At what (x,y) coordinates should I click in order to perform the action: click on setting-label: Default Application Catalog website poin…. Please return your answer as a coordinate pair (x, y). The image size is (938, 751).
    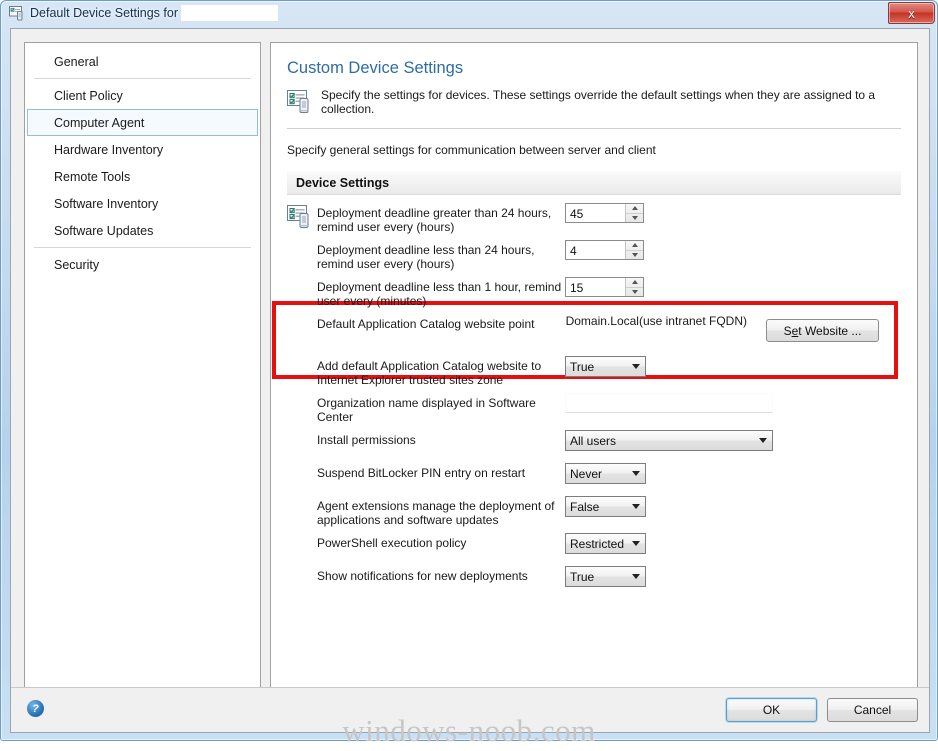
    Looking at the image, I should click on (426, 324).